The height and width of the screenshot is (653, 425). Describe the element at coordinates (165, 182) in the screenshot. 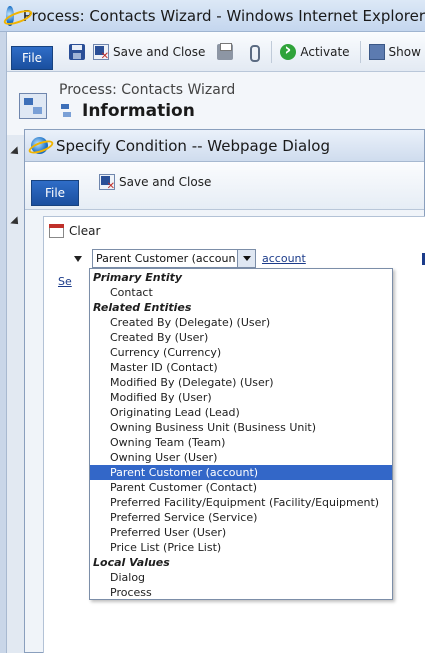

I see `dialog-save-close-label: Save and Close` at that location.